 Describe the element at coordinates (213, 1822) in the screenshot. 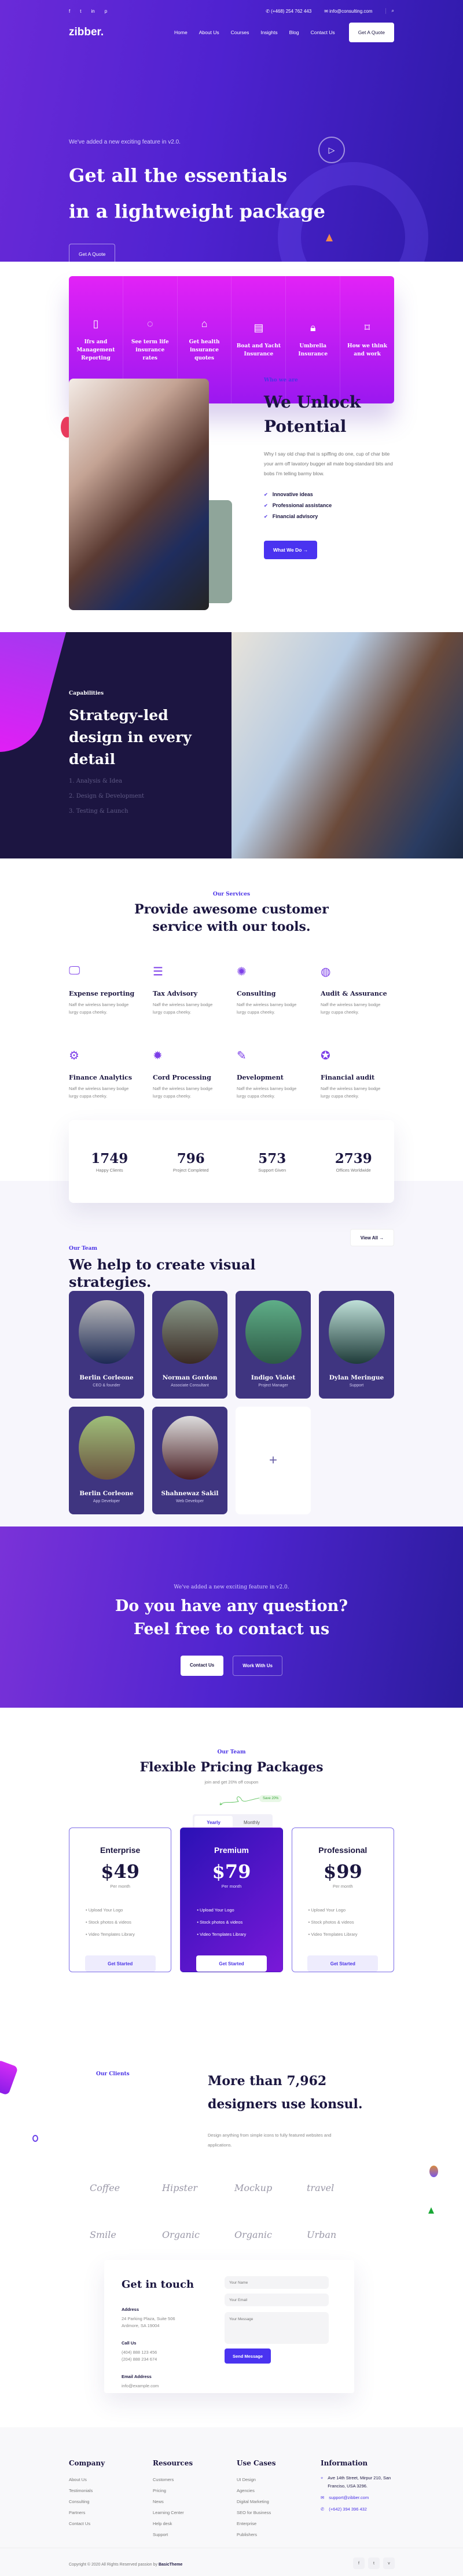

I see `toggle-yearly: Yearly` at that location.